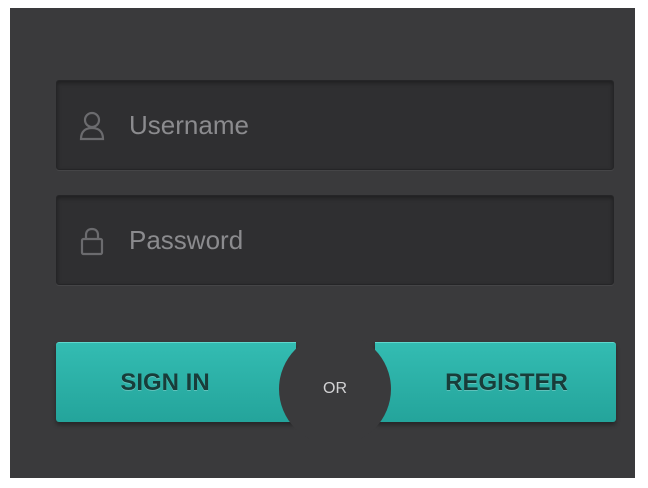 The image size is (648, 488). Describe the element at coordinates (364, 240) in the screenshot. I see `password-input` at that location.